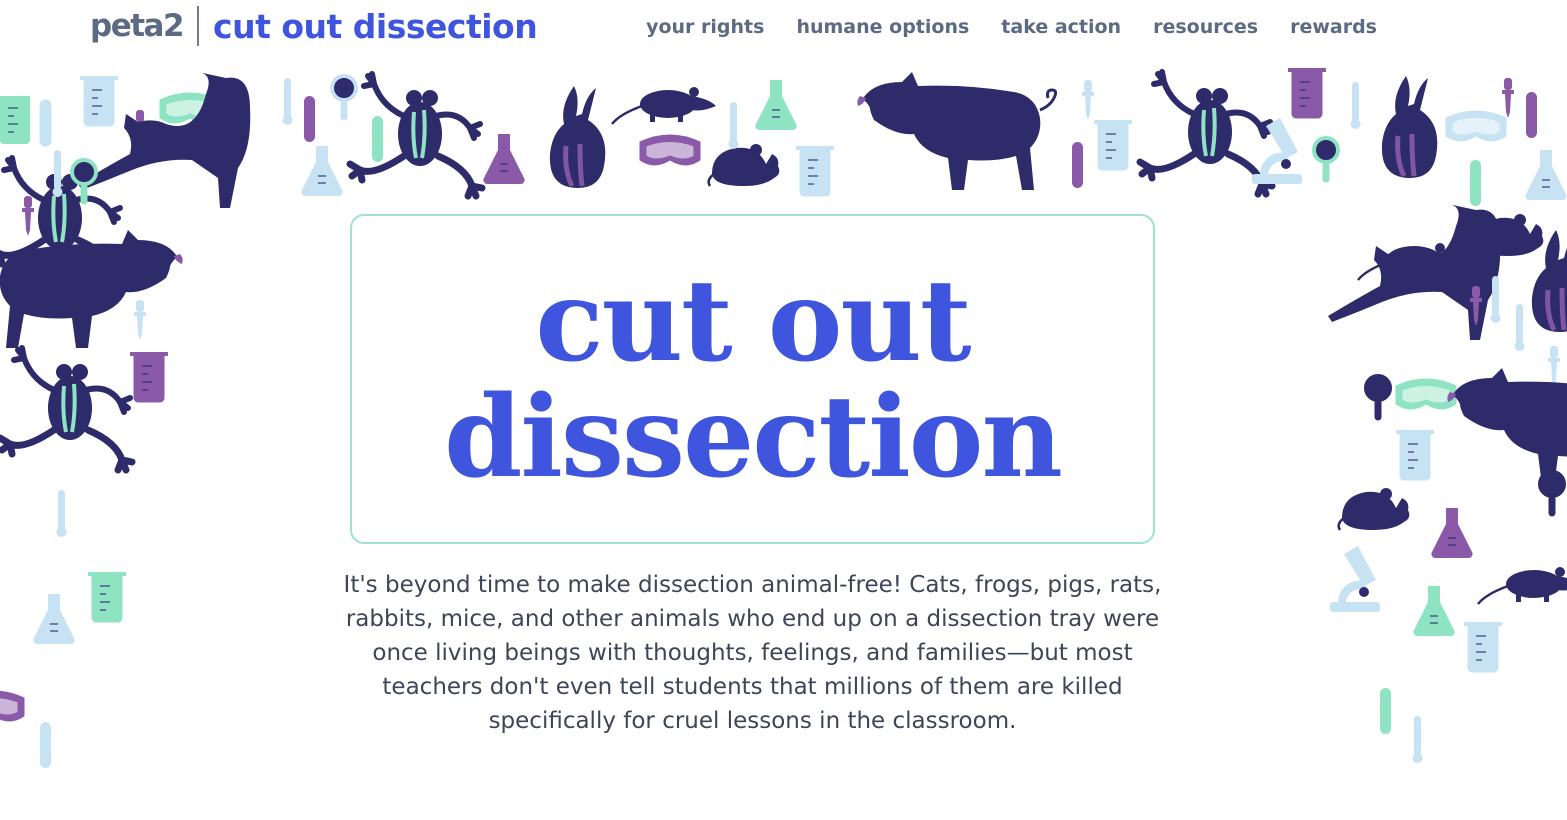 The image size is (1567, 820). What do you see at coordinates (198, 26) in the screenshot?
I see `logo-divider` at bounding box center [198, 26].